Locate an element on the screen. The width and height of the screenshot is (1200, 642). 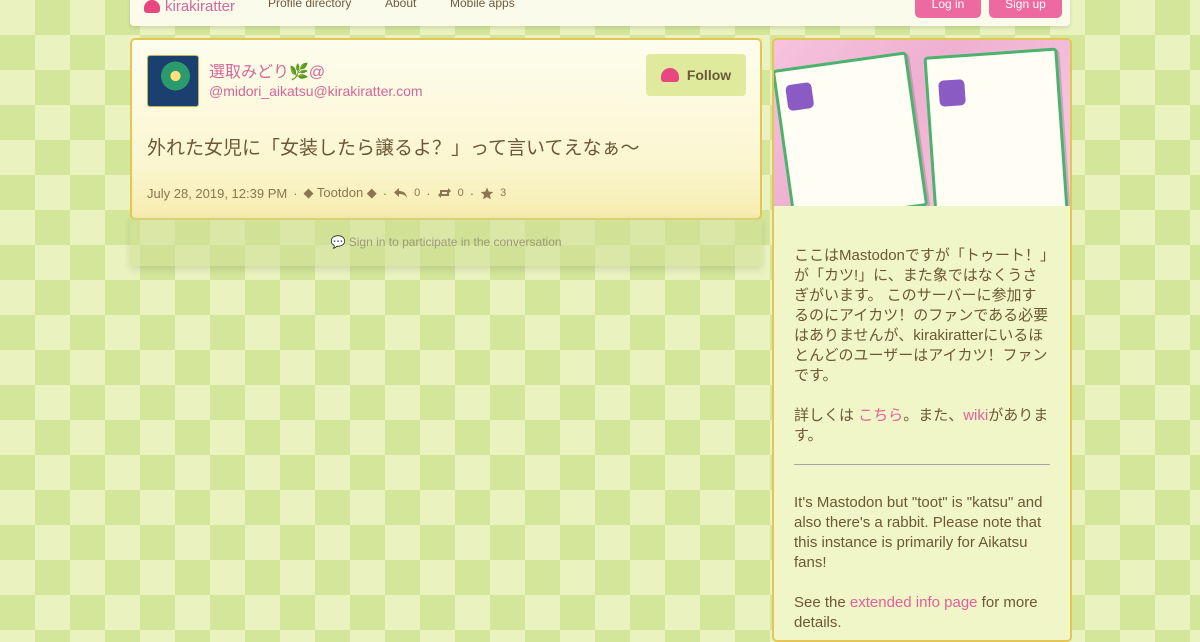
status-app: ◆ Tootdon ◆ is located at coordinates (340, 192).